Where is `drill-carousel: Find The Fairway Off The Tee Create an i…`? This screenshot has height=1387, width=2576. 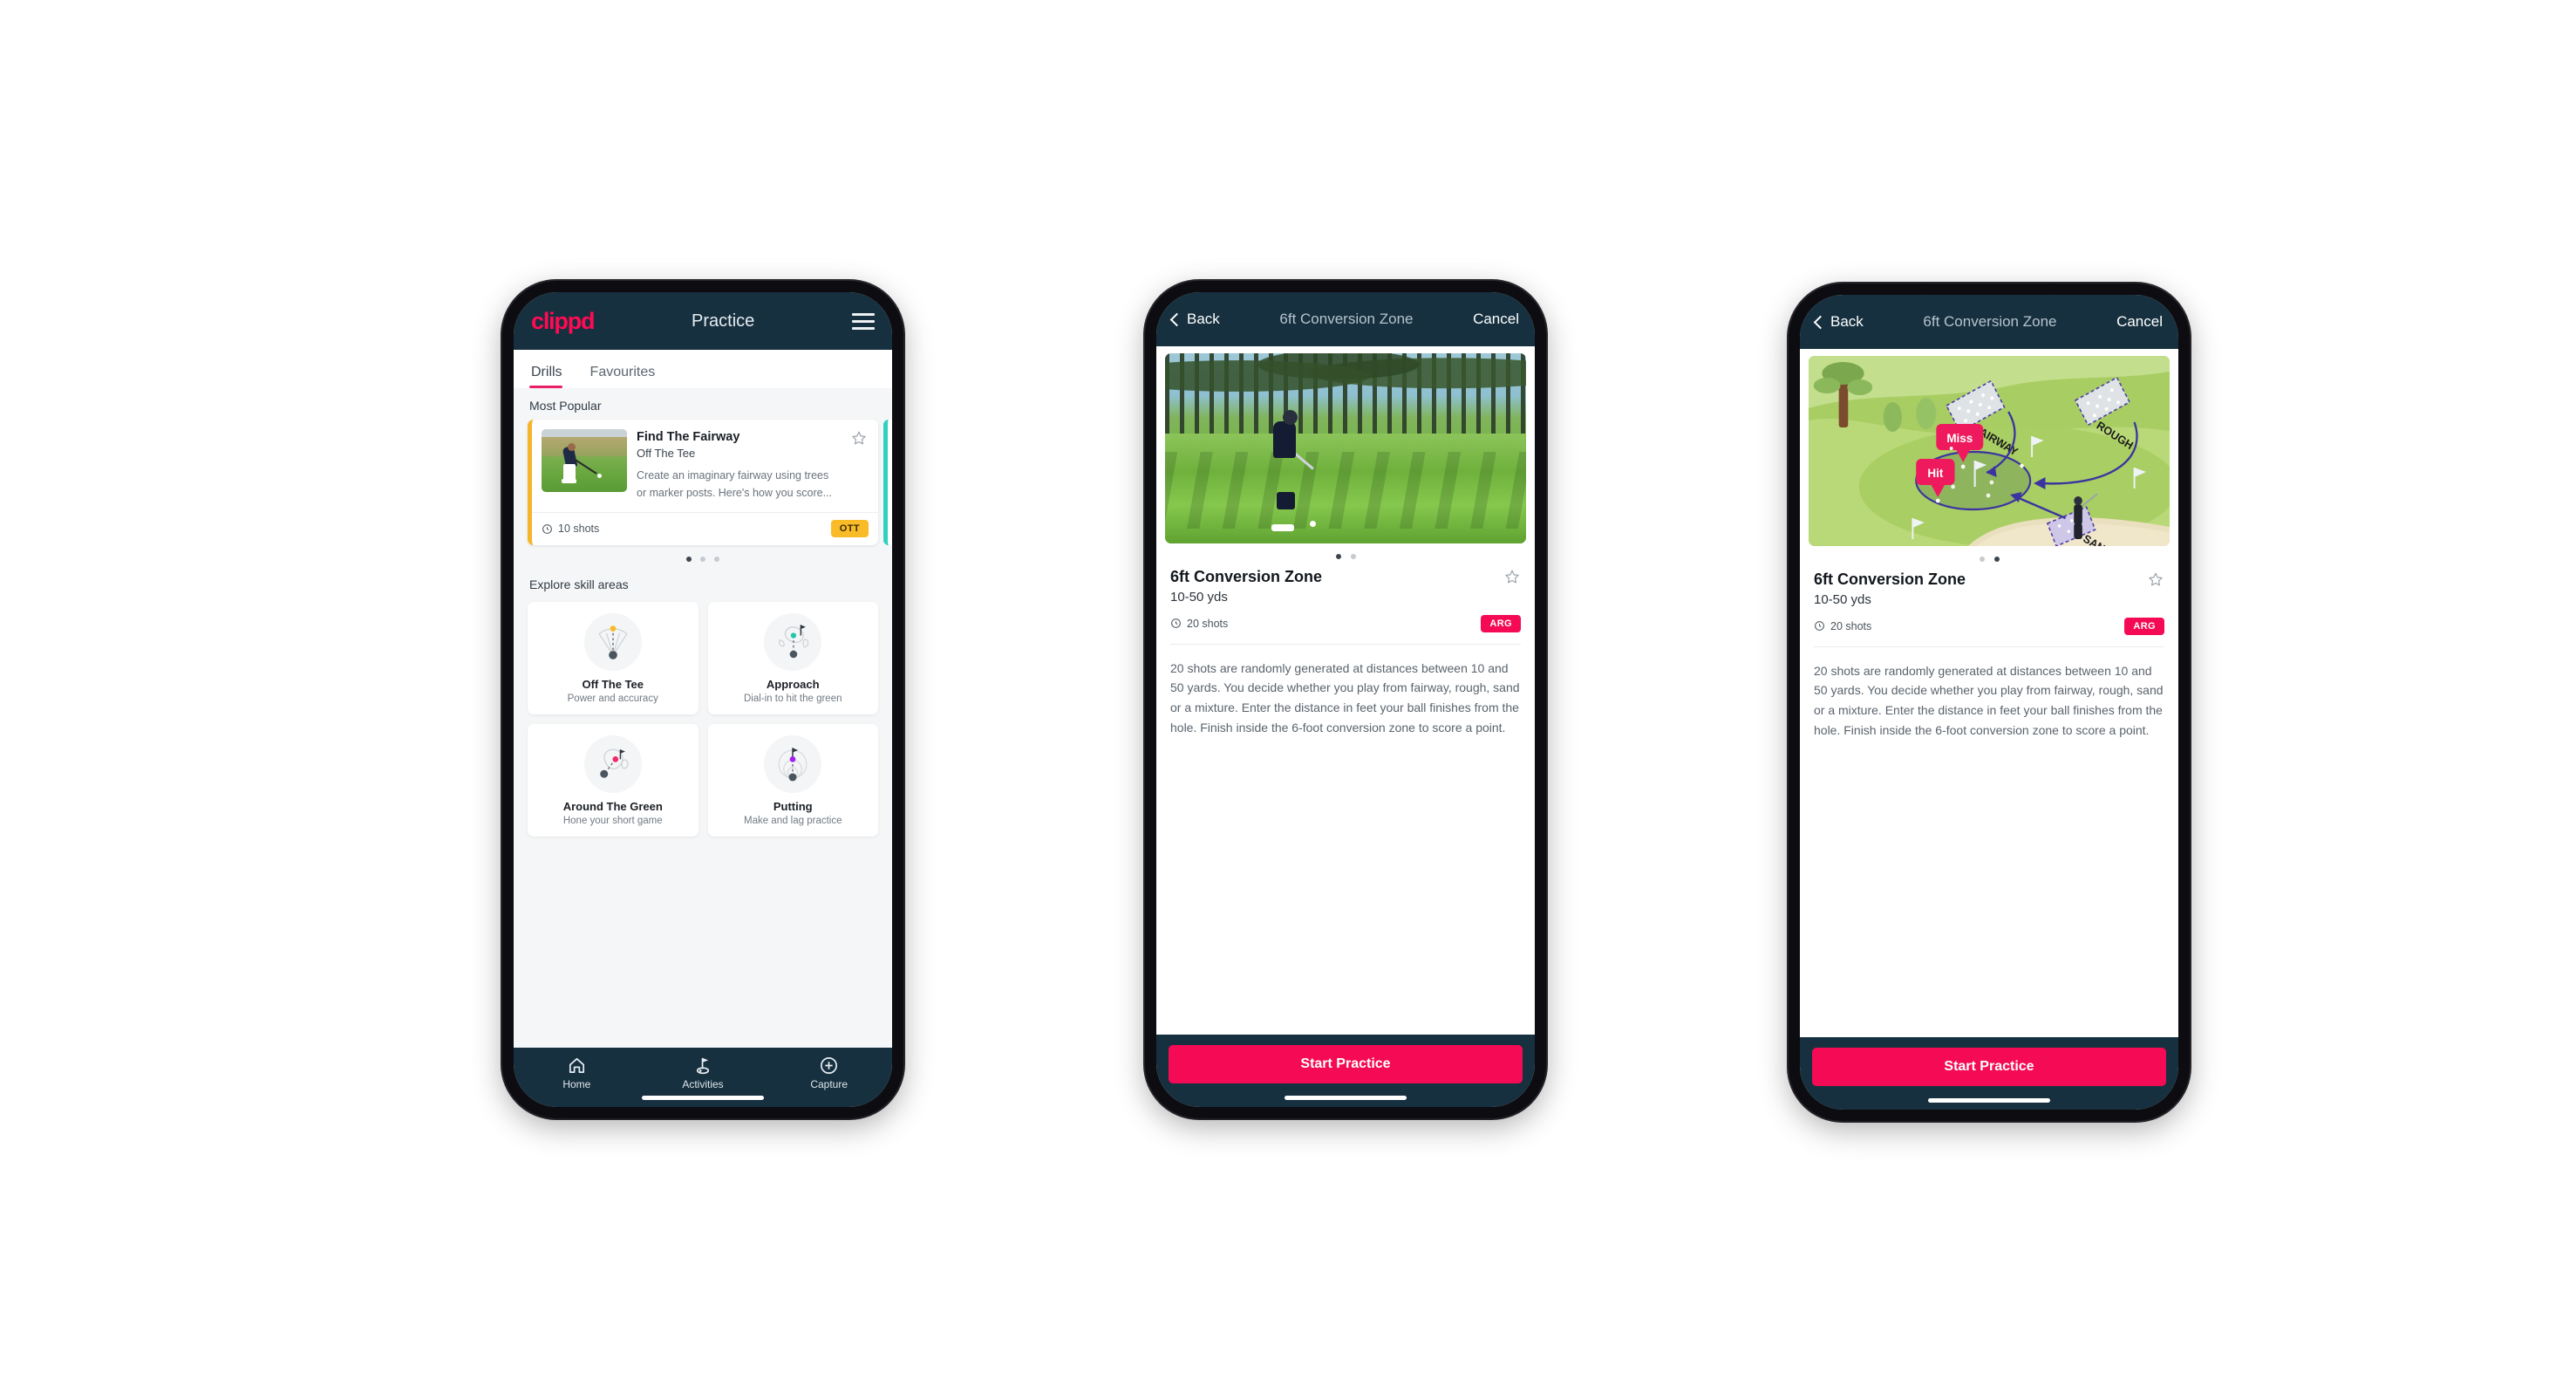
drill-carousel: Find The Fairway Off The Tee Create an i… is located at coordinates (710, 482).